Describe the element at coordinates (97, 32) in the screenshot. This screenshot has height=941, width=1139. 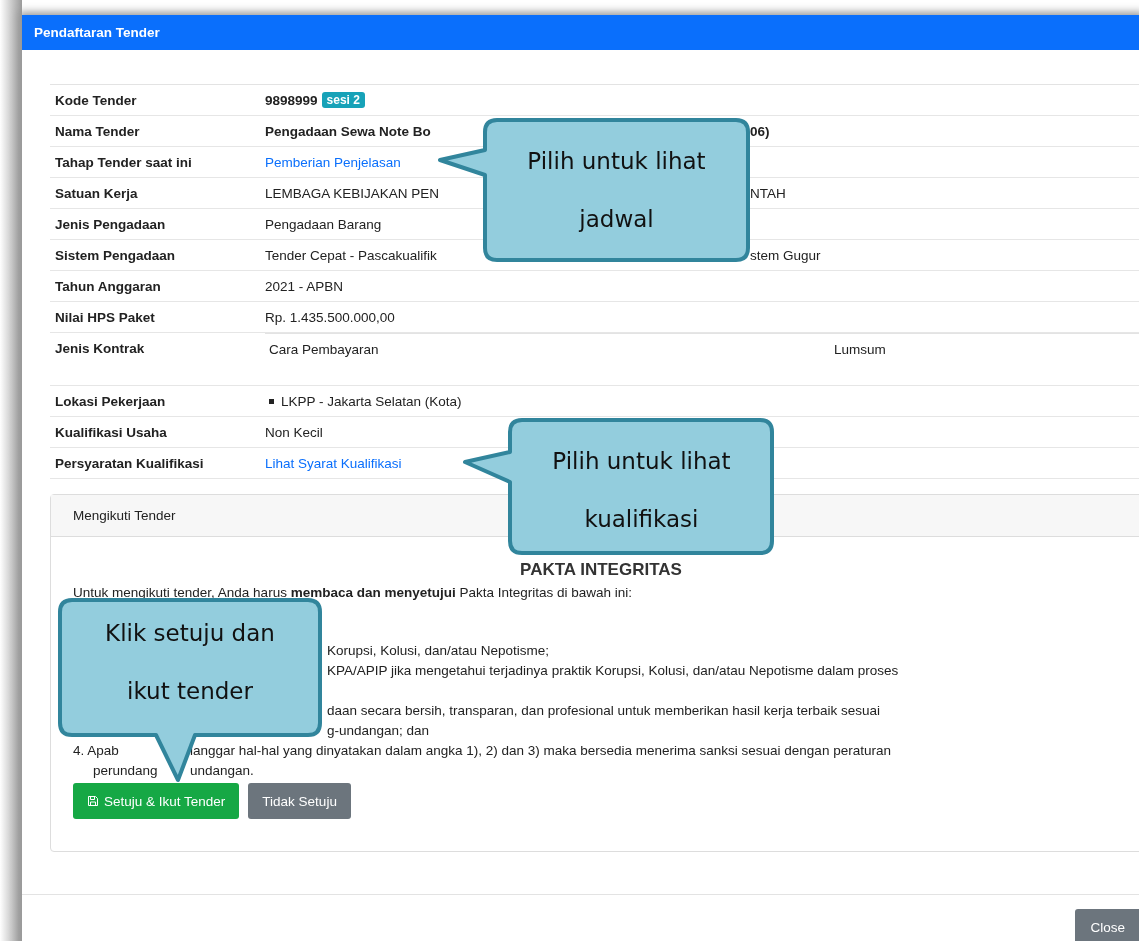
I see `dialog-title: Pendaftaran Tender` at that location.